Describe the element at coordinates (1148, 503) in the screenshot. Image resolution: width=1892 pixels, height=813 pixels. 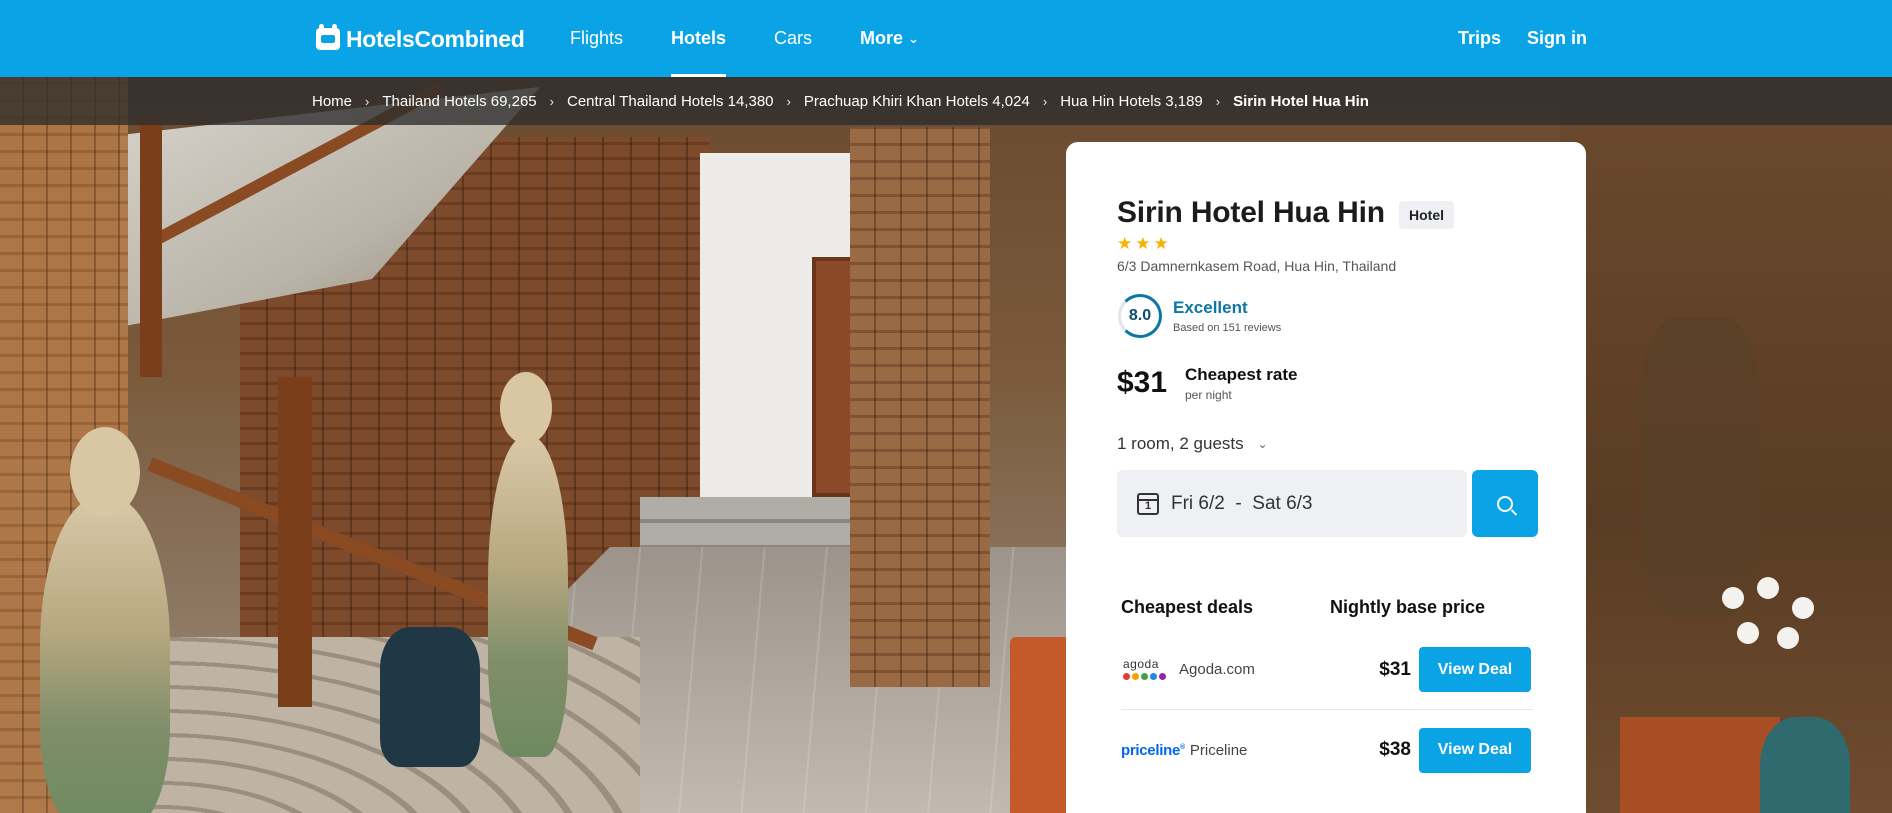
I see `calendar-icon: 1` at that location.